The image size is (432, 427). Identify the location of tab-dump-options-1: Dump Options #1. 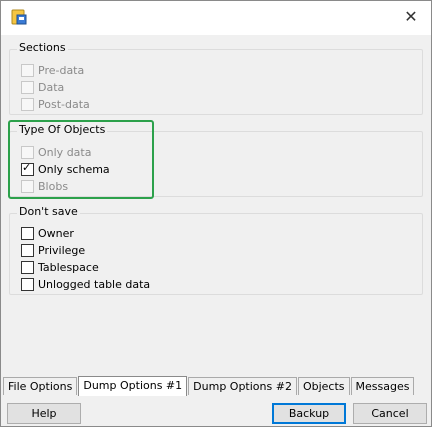
(133, 386).